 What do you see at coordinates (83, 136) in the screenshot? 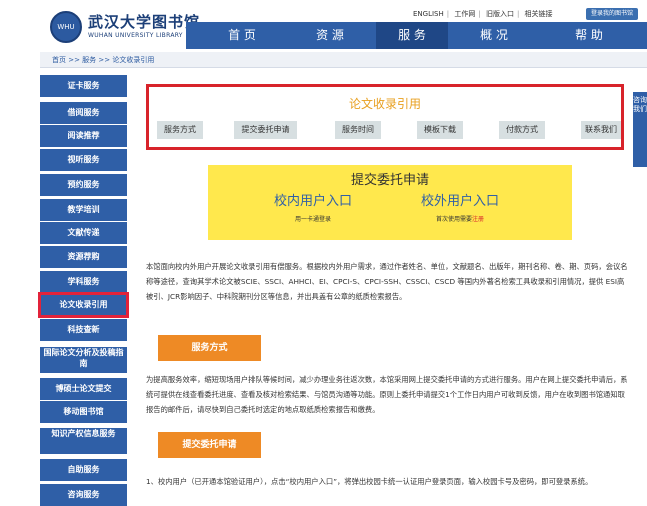
I see `sidebar-item-reading-recommend: 阅读推荐` at bounding box center [83, 136].